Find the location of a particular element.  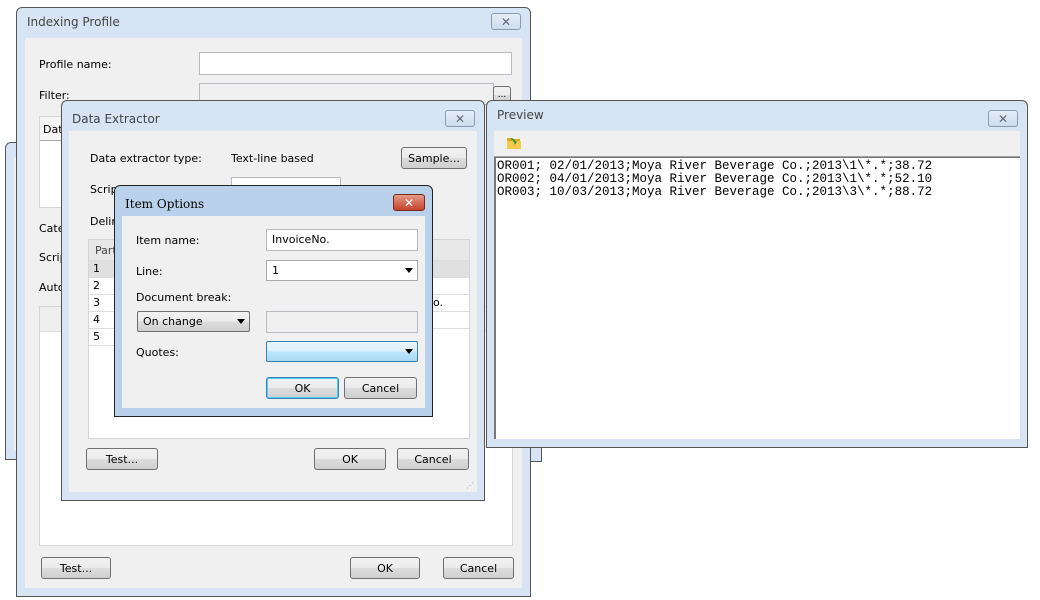

row-number: 4 is located at coordinates (96, 319).